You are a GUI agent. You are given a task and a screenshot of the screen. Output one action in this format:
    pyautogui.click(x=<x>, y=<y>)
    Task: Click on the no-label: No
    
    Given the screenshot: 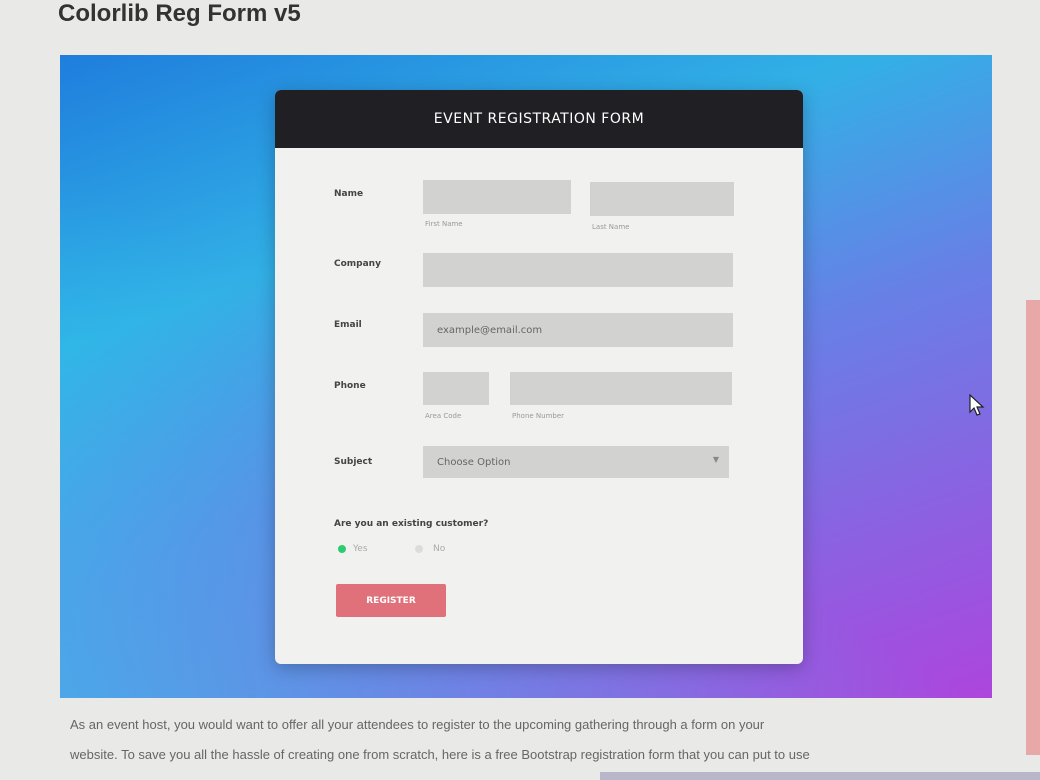 What is the action you would take?
    pyautogui.click(x=439, y=549)
    